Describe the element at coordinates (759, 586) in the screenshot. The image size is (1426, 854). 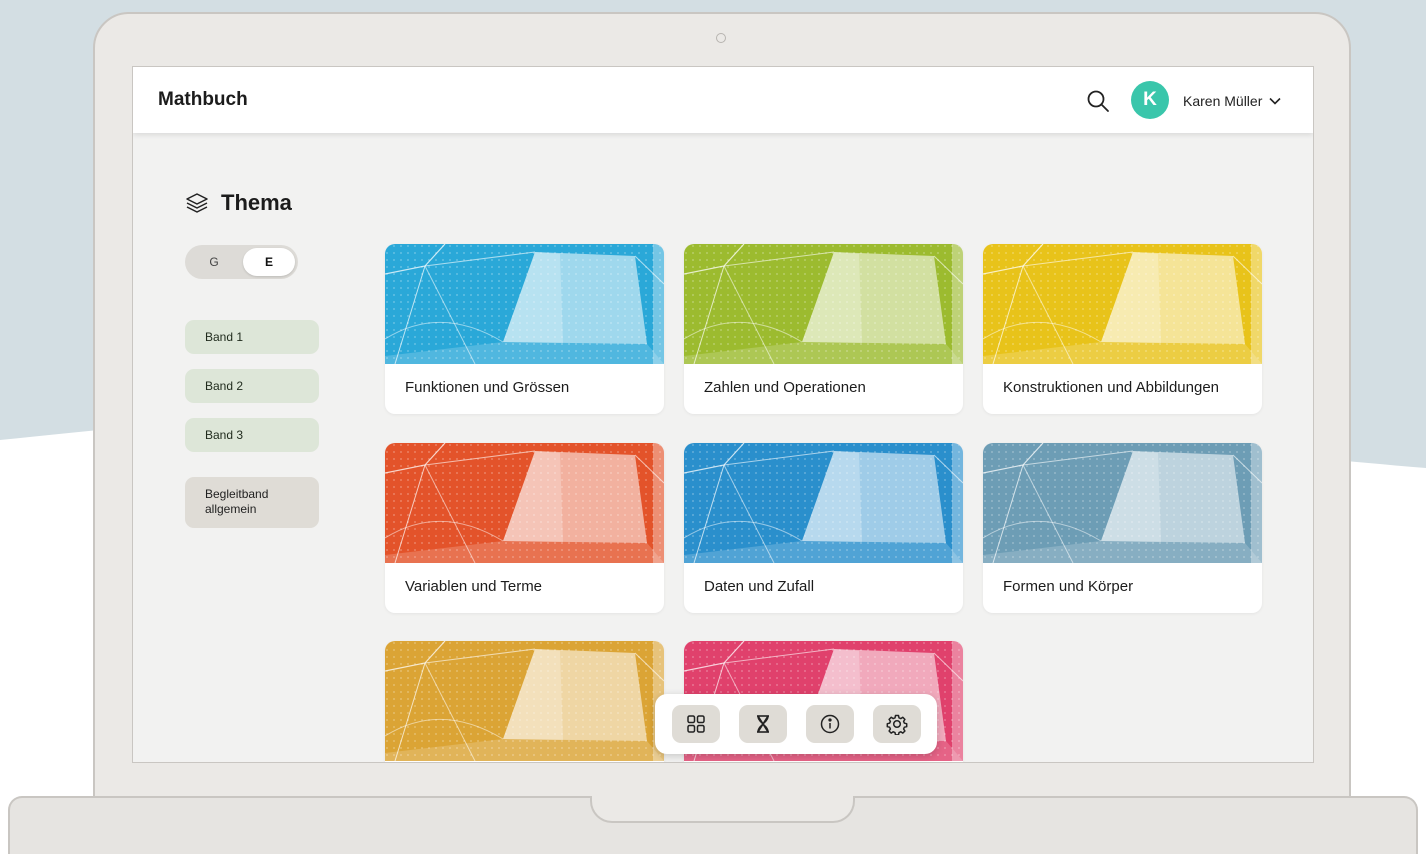
I see `topic-card-title: Daten und Zufall` at that location.